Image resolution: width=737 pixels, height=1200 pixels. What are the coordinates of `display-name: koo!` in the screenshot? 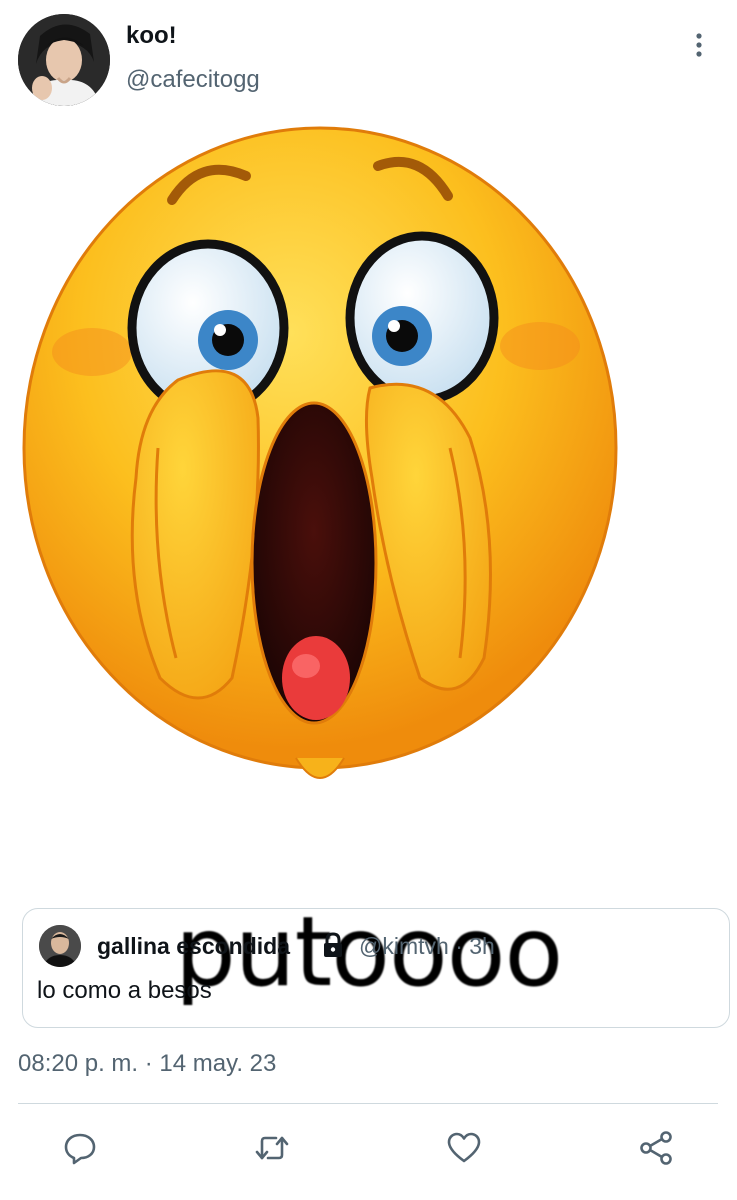 It's located at (151, 36).